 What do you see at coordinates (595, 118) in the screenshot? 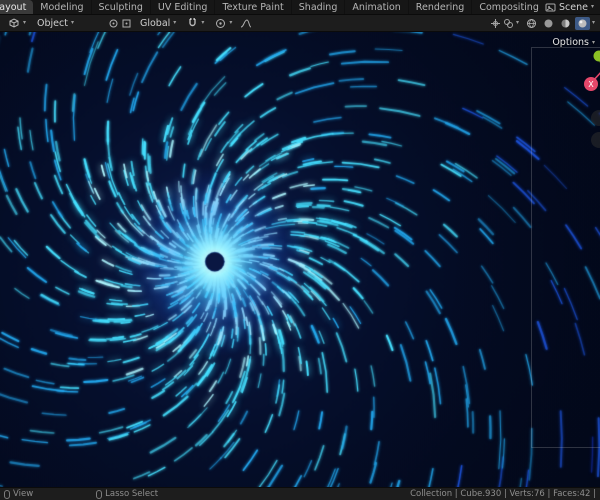
I see `zoom-tool-button` at bounding box center [595, 118].